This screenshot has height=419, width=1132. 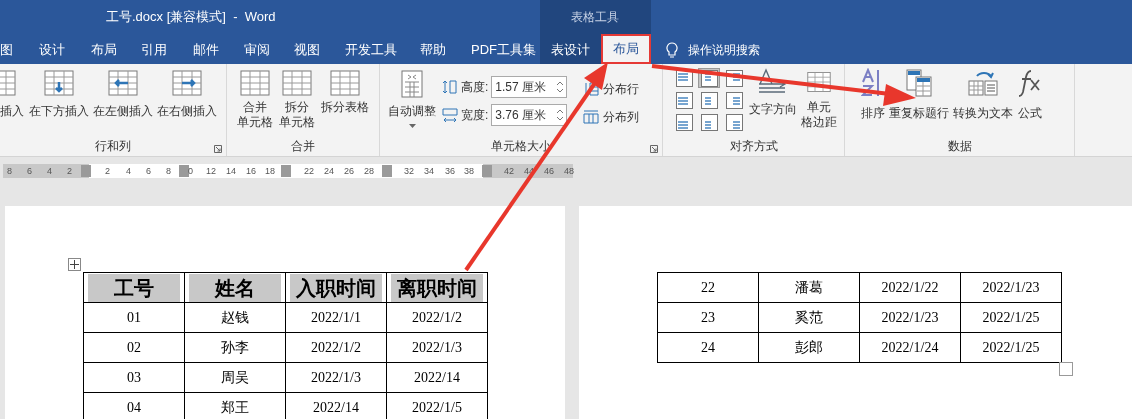 What do you see at coordinates (168, 171) in the screenshot?
I see `ruler-number: 8` at bounding box center [168, 171].